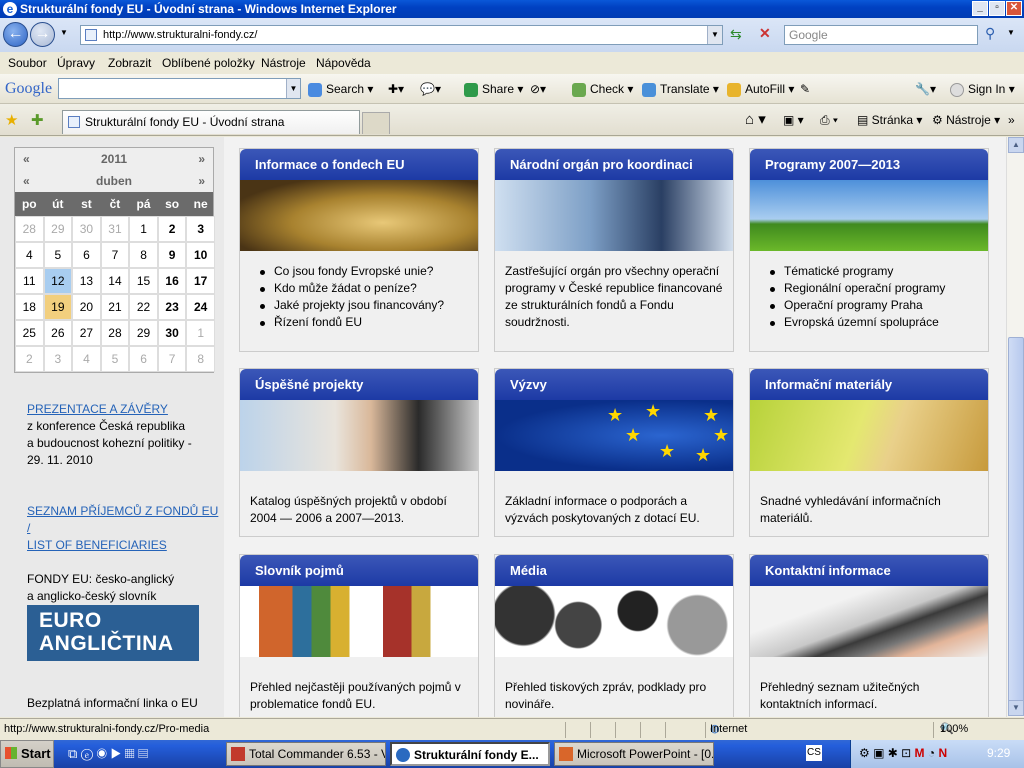 The width and height of the screenshot is (1024, 768). Describe the element at coordinates (793, 120) in the screenshot. I see `feeds-icon: ▣ ▾` at that location.